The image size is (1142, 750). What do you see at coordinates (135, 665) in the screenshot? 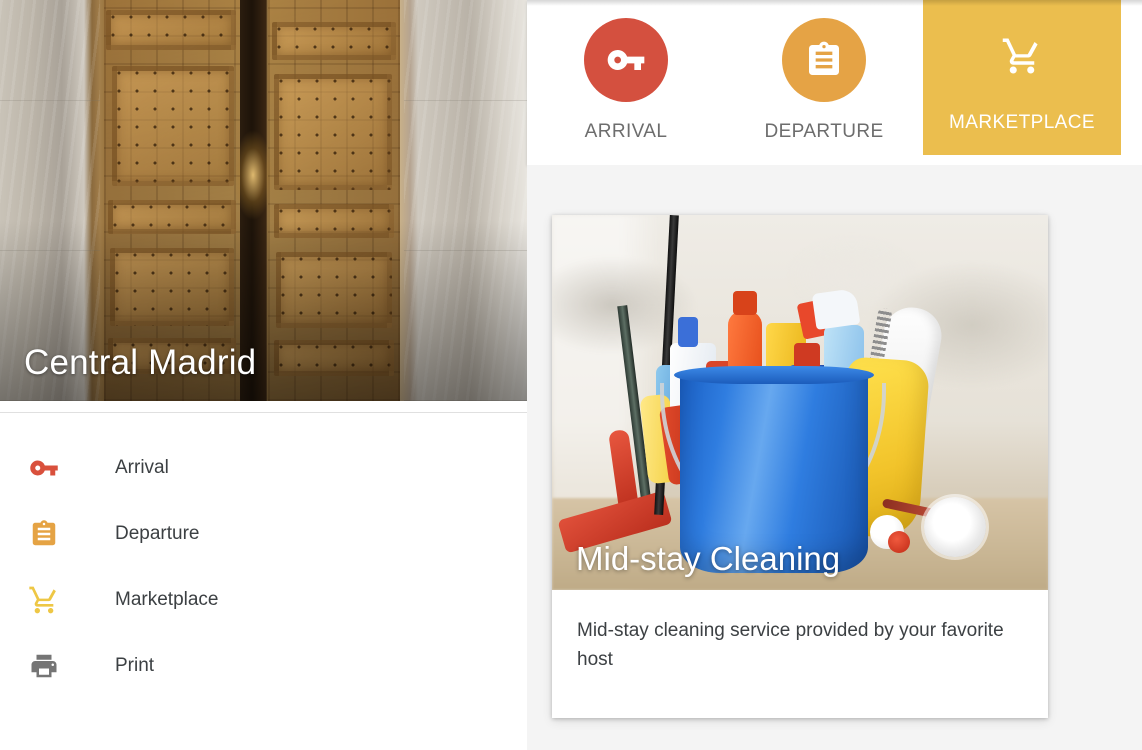
I see `sidebar-item-label: Print` at bounding box center [135, 665].